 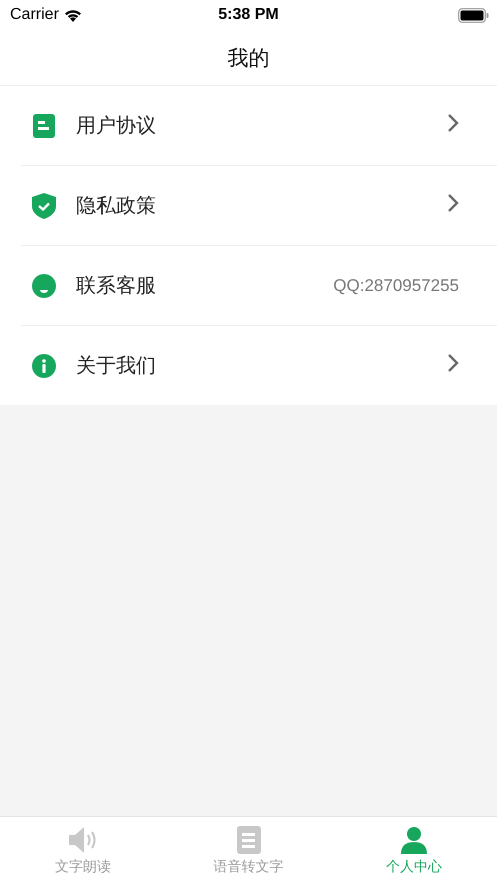 What do you see at coordinates (73, 15) in the screenshot?
I see `wifi-icon` at bounding box center [73, 15].